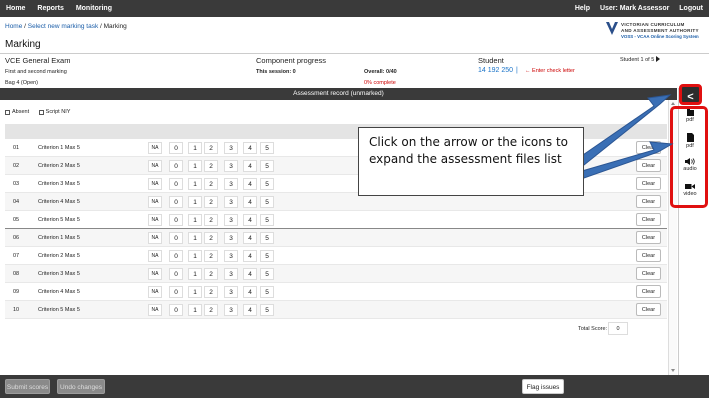 The image size is (709, 398). What do you see at coordinates (658, 59) in the screenshot?
I see `next-student-icon` at bounding box center [658, 59].